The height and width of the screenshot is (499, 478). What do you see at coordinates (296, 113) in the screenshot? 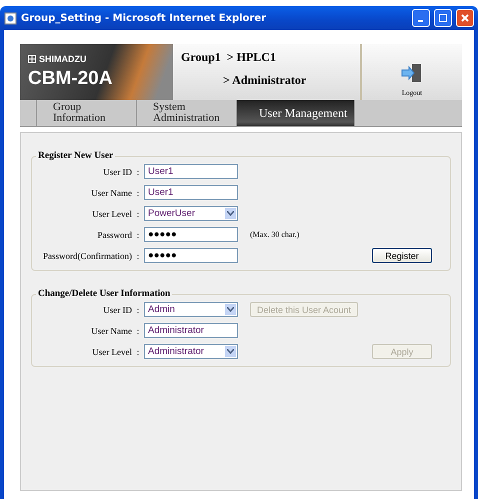
I see `nav-tab: User Management` at bounding box center [296, 113].